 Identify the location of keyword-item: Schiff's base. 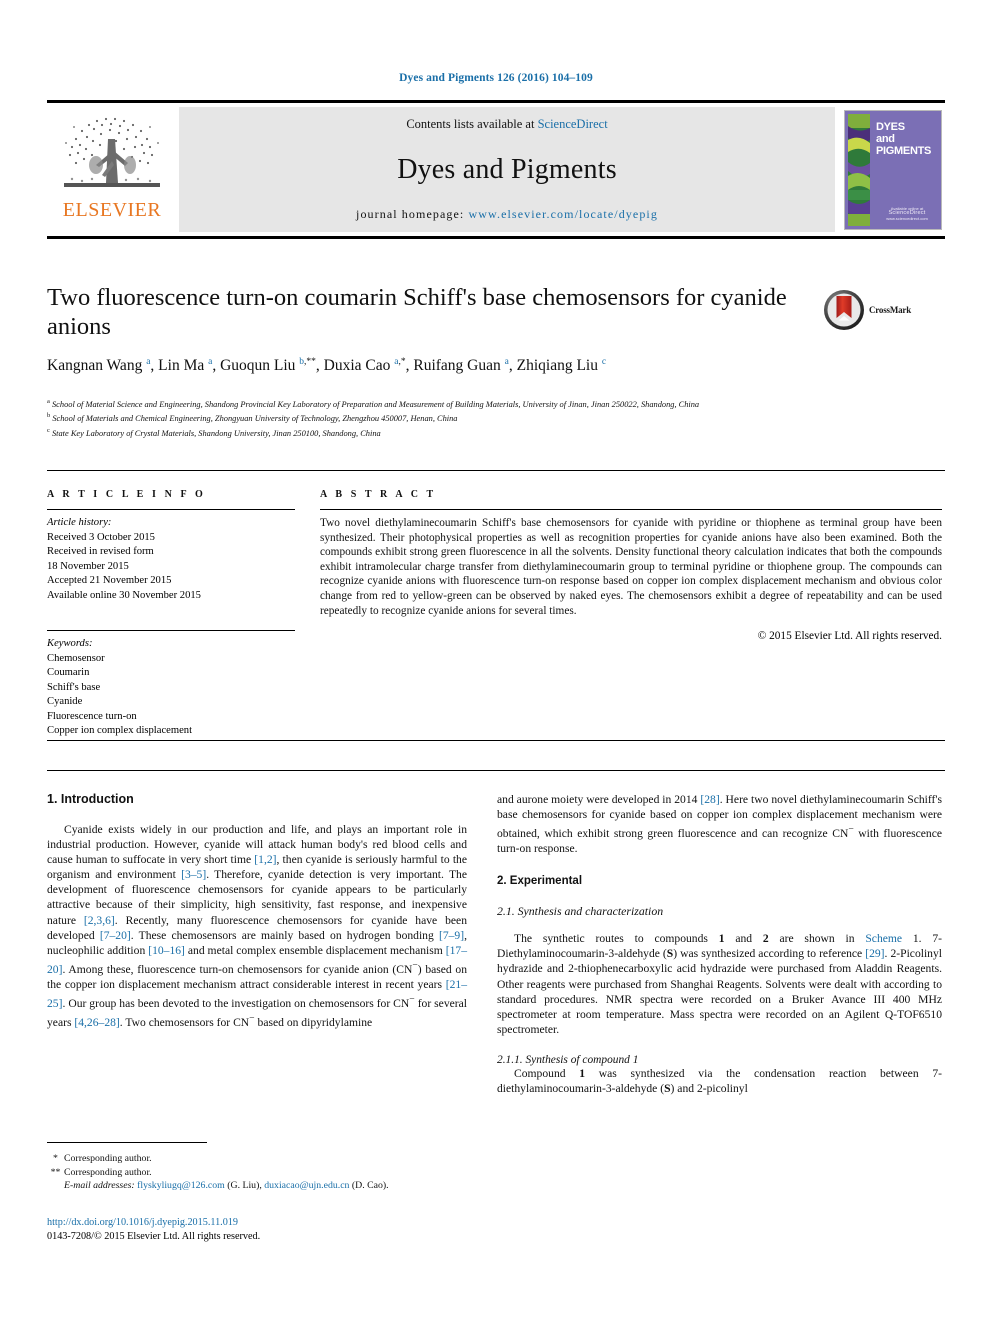
(74, 687).